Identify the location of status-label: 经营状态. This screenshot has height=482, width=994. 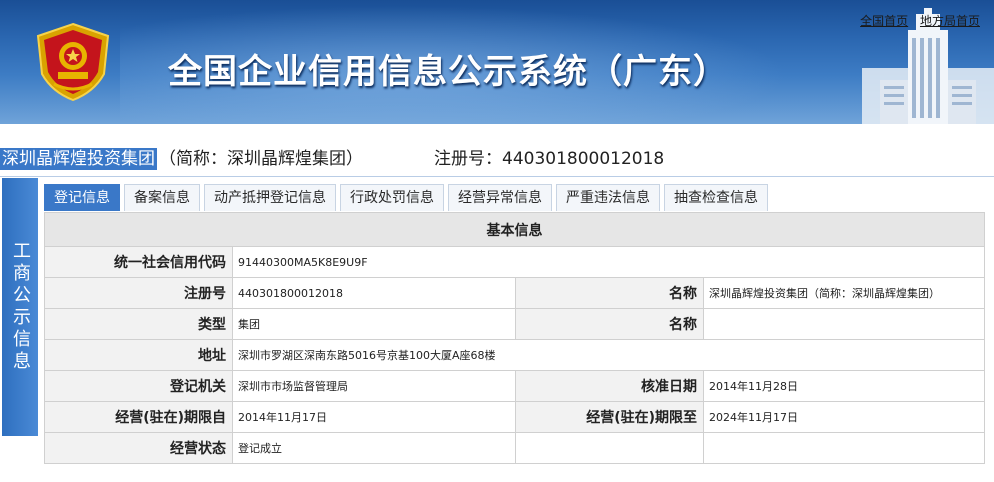
(138, 448).